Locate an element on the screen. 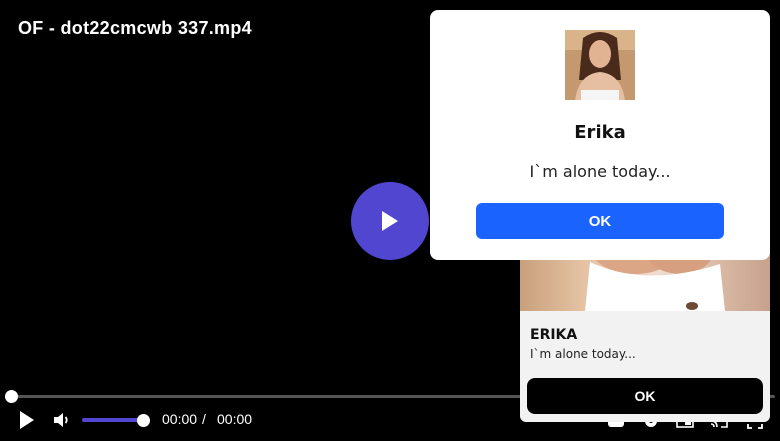  play-button is located at coordinates (27, 420).